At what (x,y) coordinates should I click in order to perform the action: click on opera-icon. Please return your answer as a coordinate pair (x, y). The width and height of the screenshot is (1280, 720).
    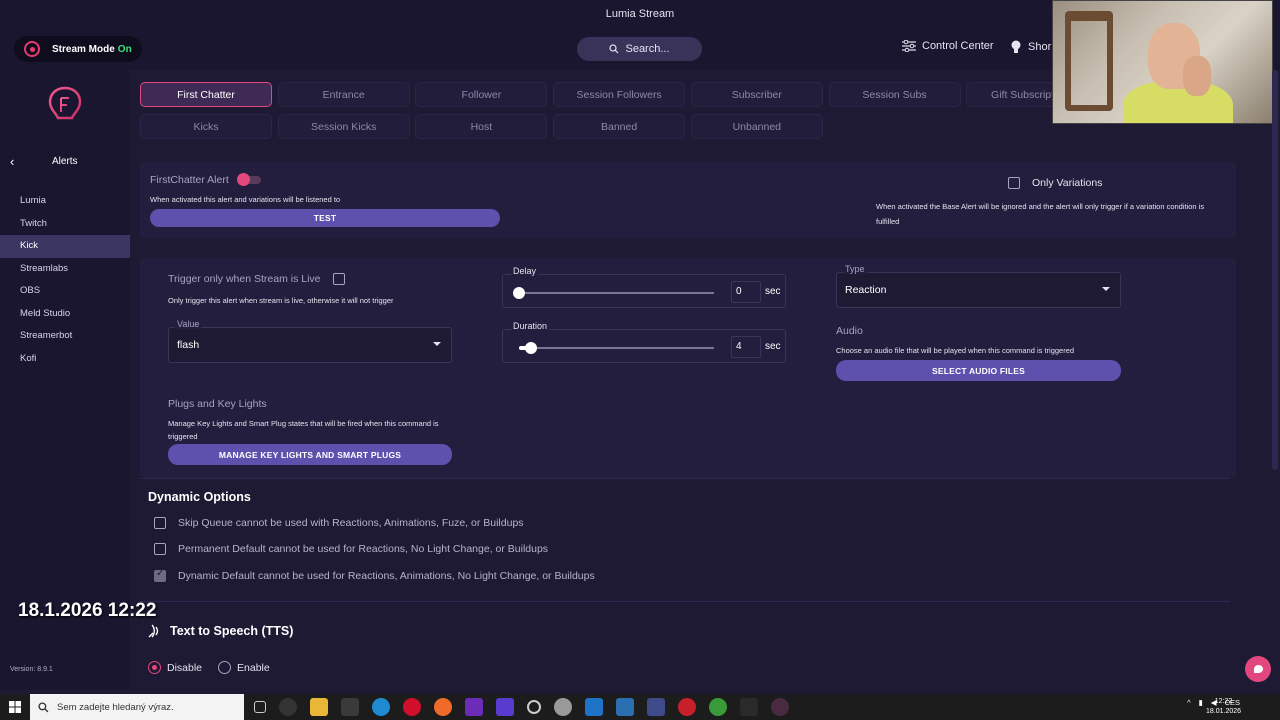
    Looking at the image, I should click on (412, 707).